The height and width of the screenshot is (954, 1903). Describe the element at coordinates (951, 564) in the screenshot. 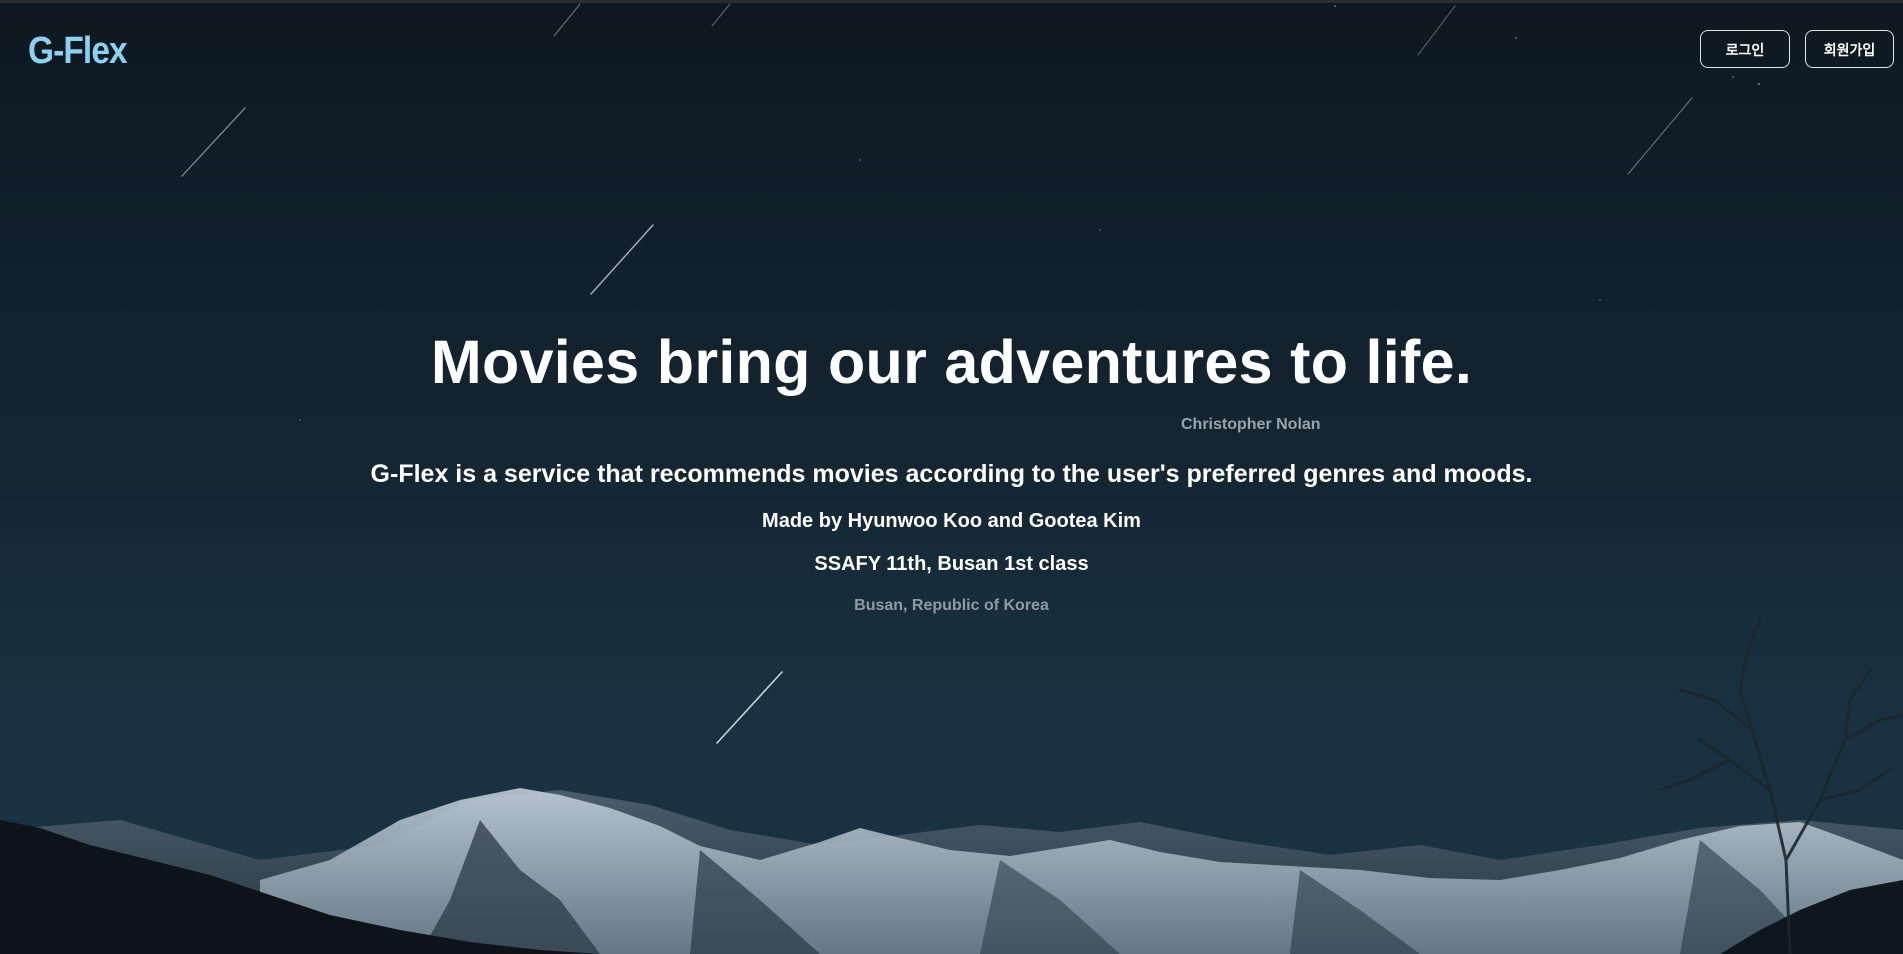

I see `class-info: SSAFY 11th, Busan 1st class` at that location.